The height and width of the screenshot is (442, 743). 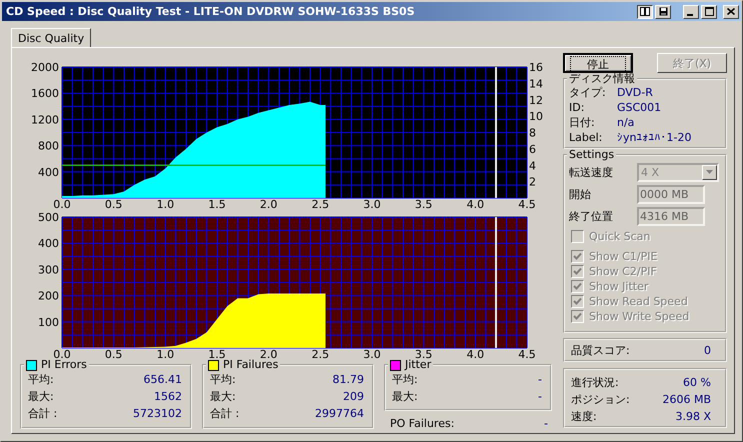 I want to click on progress-value: 2606 MB, so click(x=686, y=399).